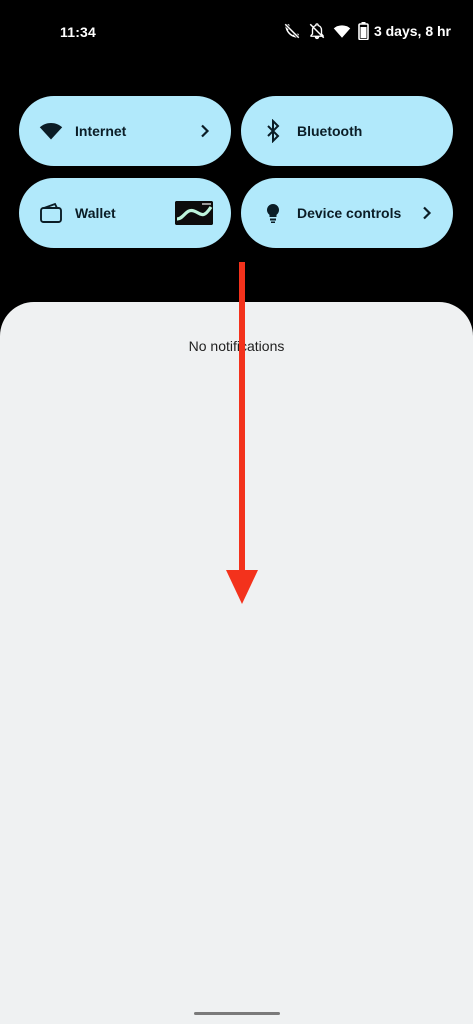 The height and width of the screenshot is (1024, 473). I want to click on battery-icon, so click(363, 31).